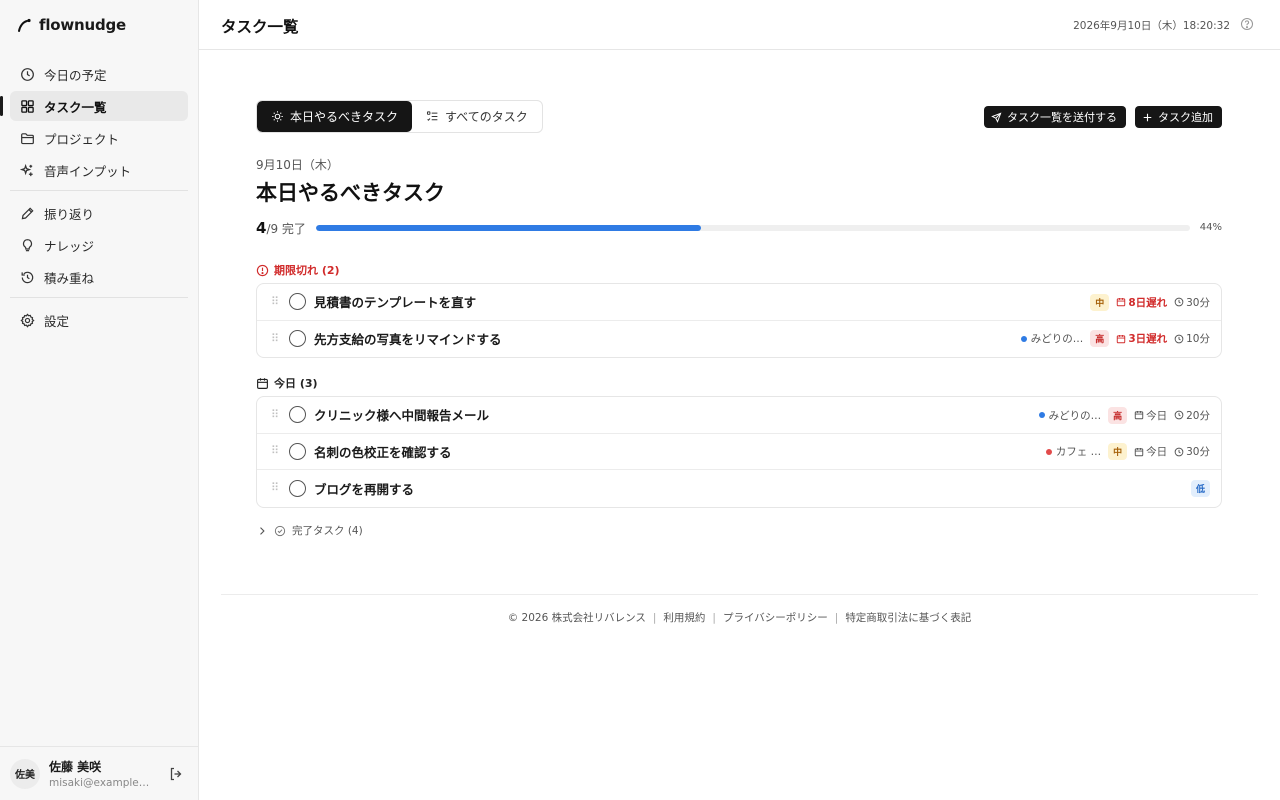 The height and width of the screenshot is (800, 1280). I want to click on duration-label: 20分, so click(1192, 415).